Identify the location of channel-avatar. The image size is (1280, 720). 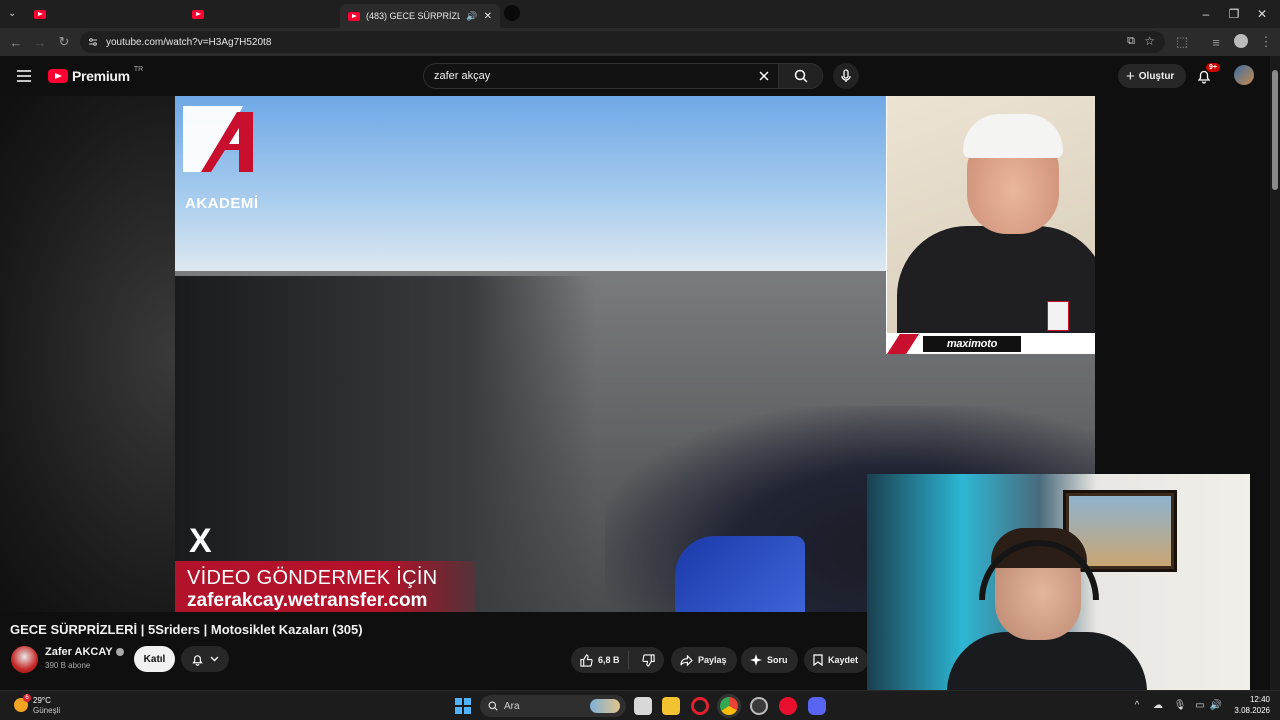
(24, 659).